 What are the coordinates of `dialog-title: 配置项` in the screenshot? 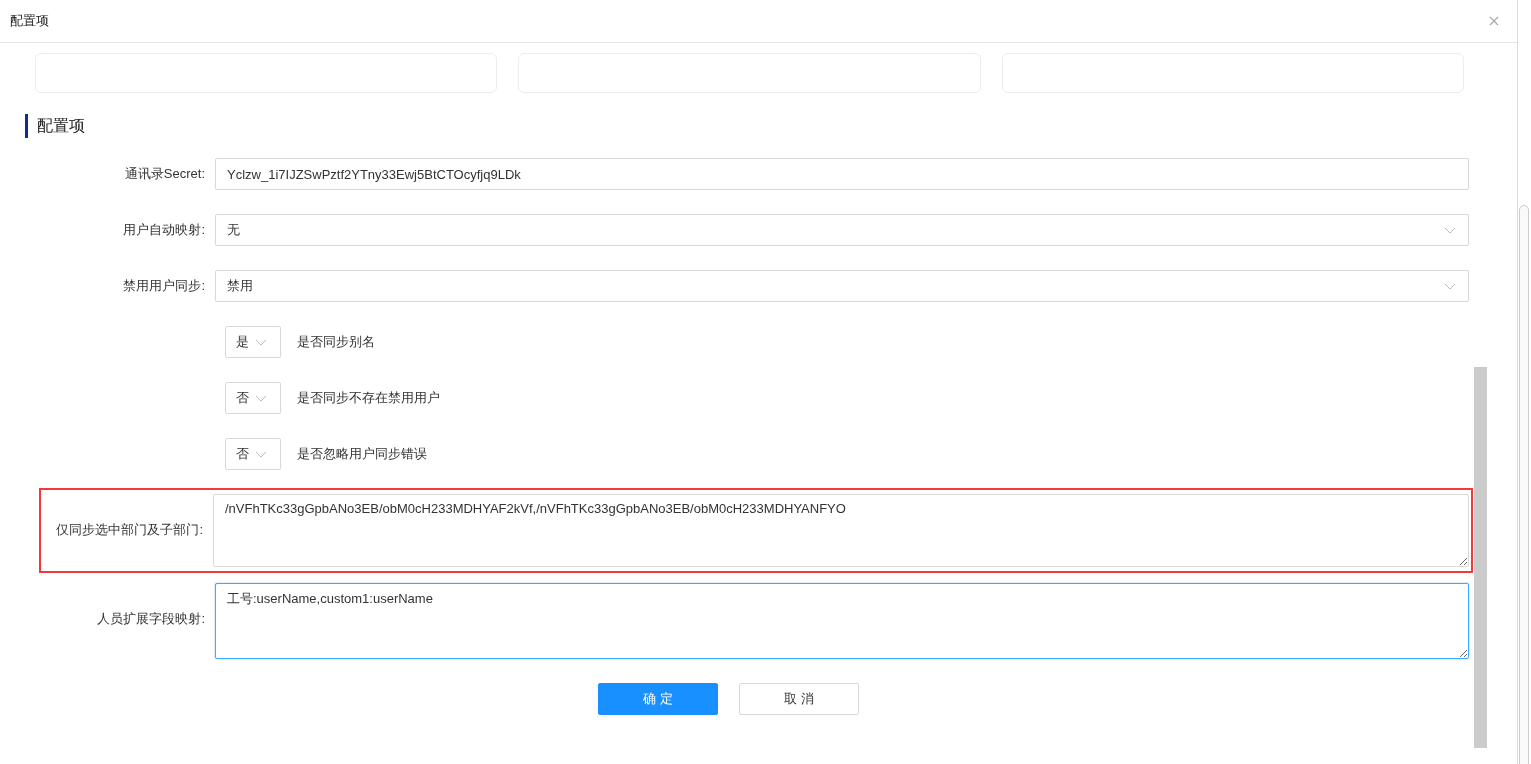 It's located at (29, 21).